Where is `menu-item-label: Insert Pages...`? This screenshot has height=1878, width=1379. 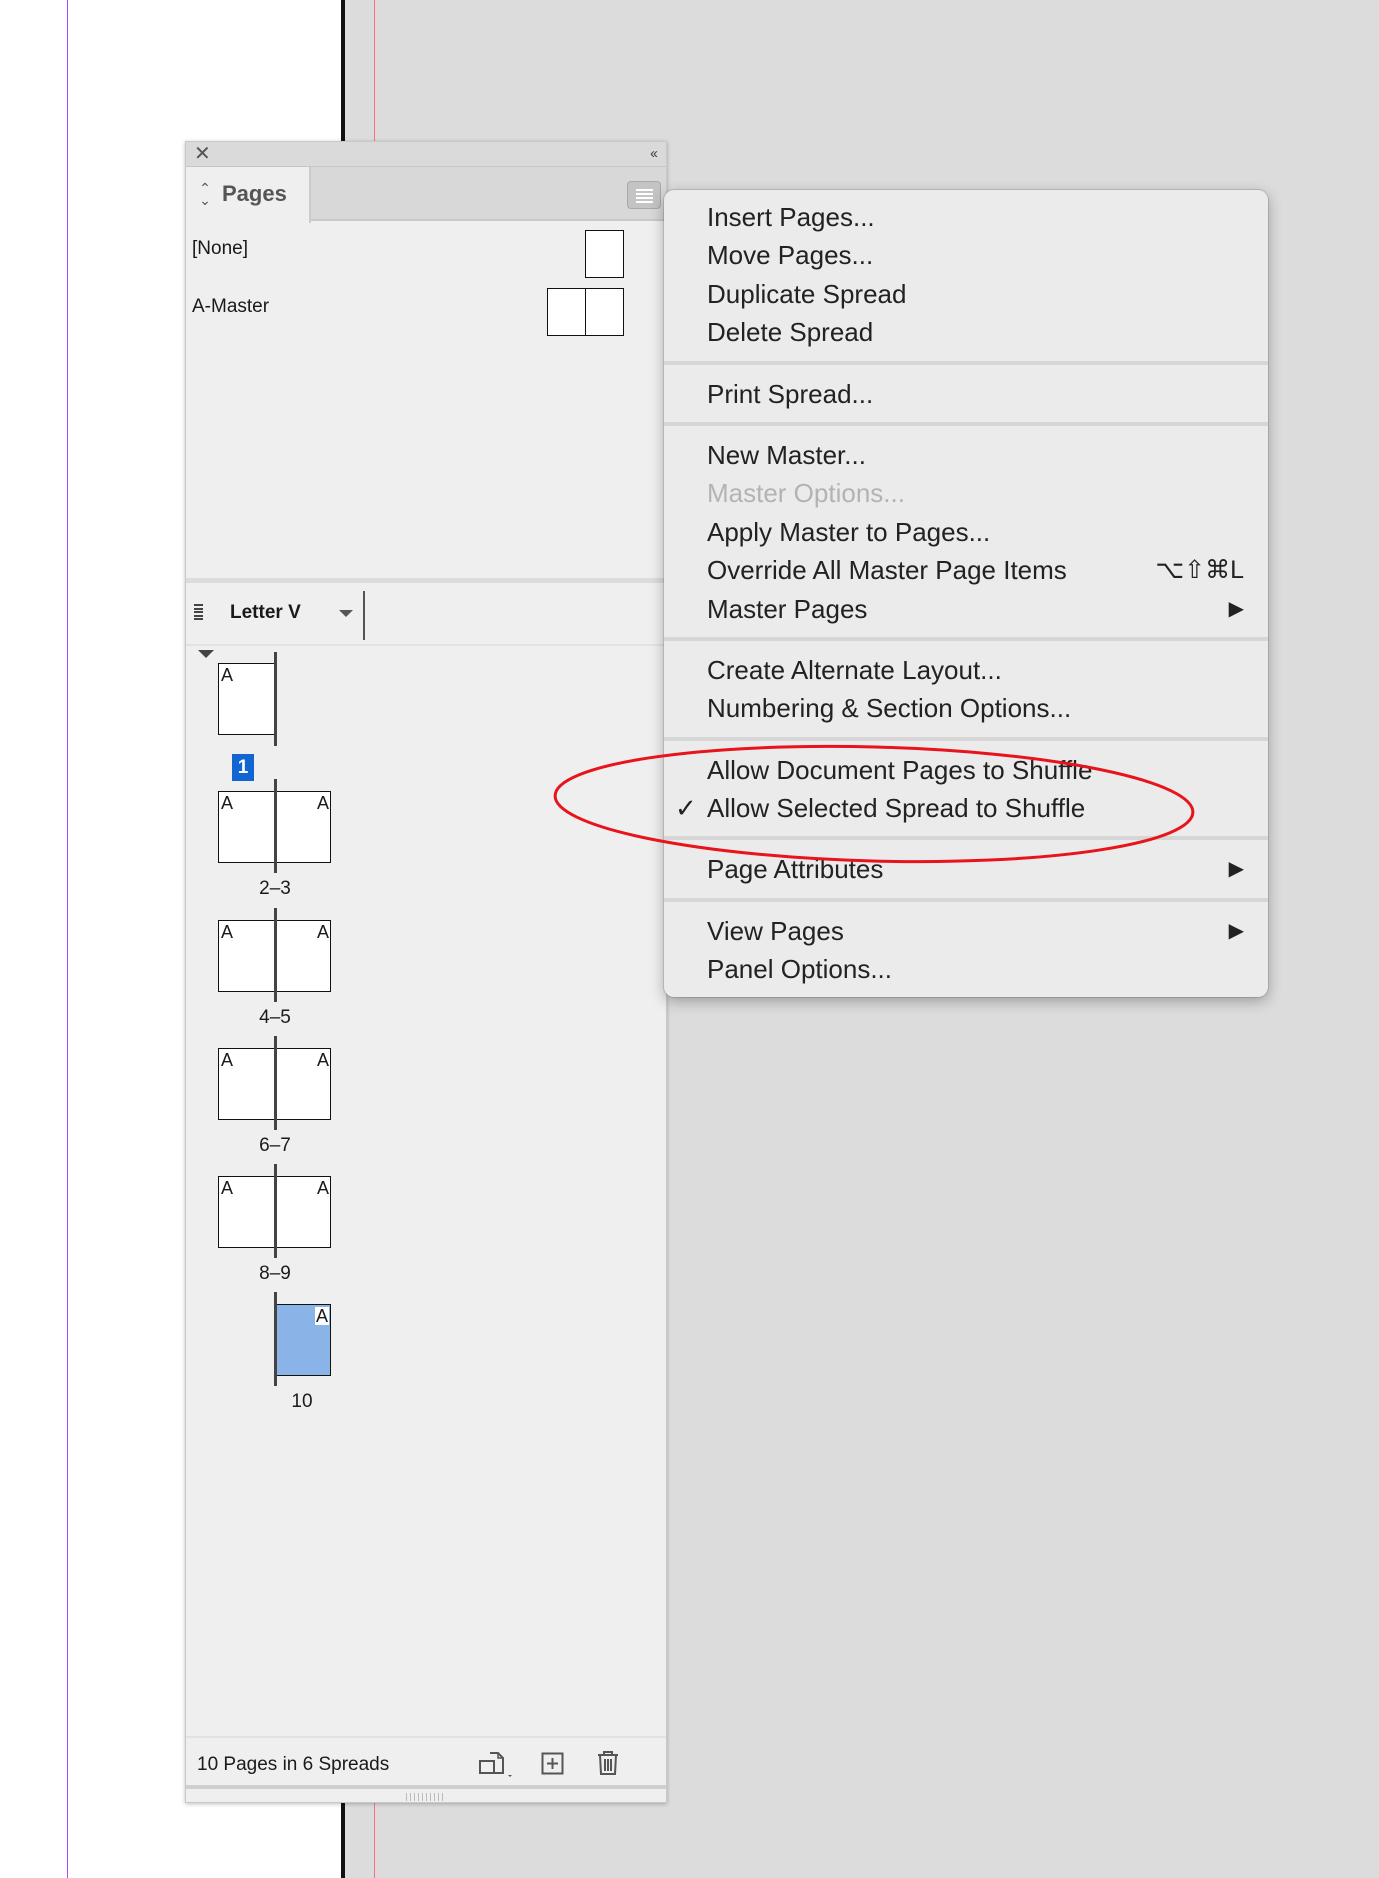
menu-item-label: Insert Pages... is located at coordinates (791, 217).